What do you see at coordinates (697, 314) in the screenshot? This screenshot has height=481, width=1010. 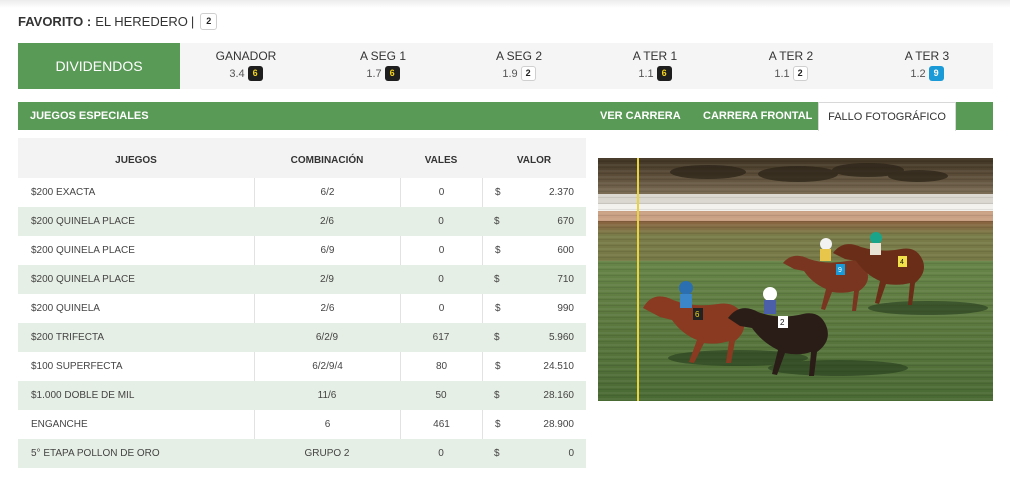 I see `horse-number-6: 6` at bounding box center [697, 314].